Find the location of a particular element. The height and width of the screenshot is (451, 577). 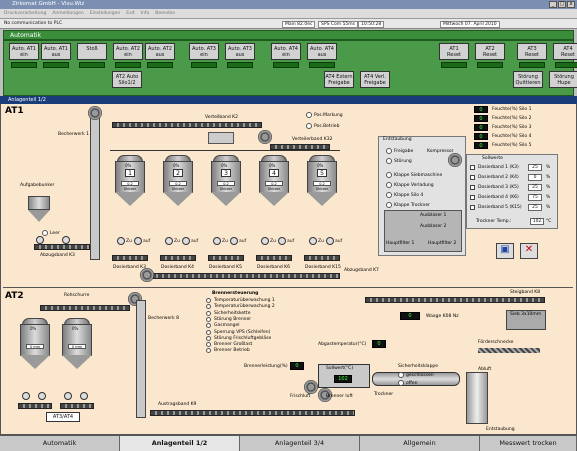

toolbar-item: Druckverarbeitung is located at coordinates (25, 13).